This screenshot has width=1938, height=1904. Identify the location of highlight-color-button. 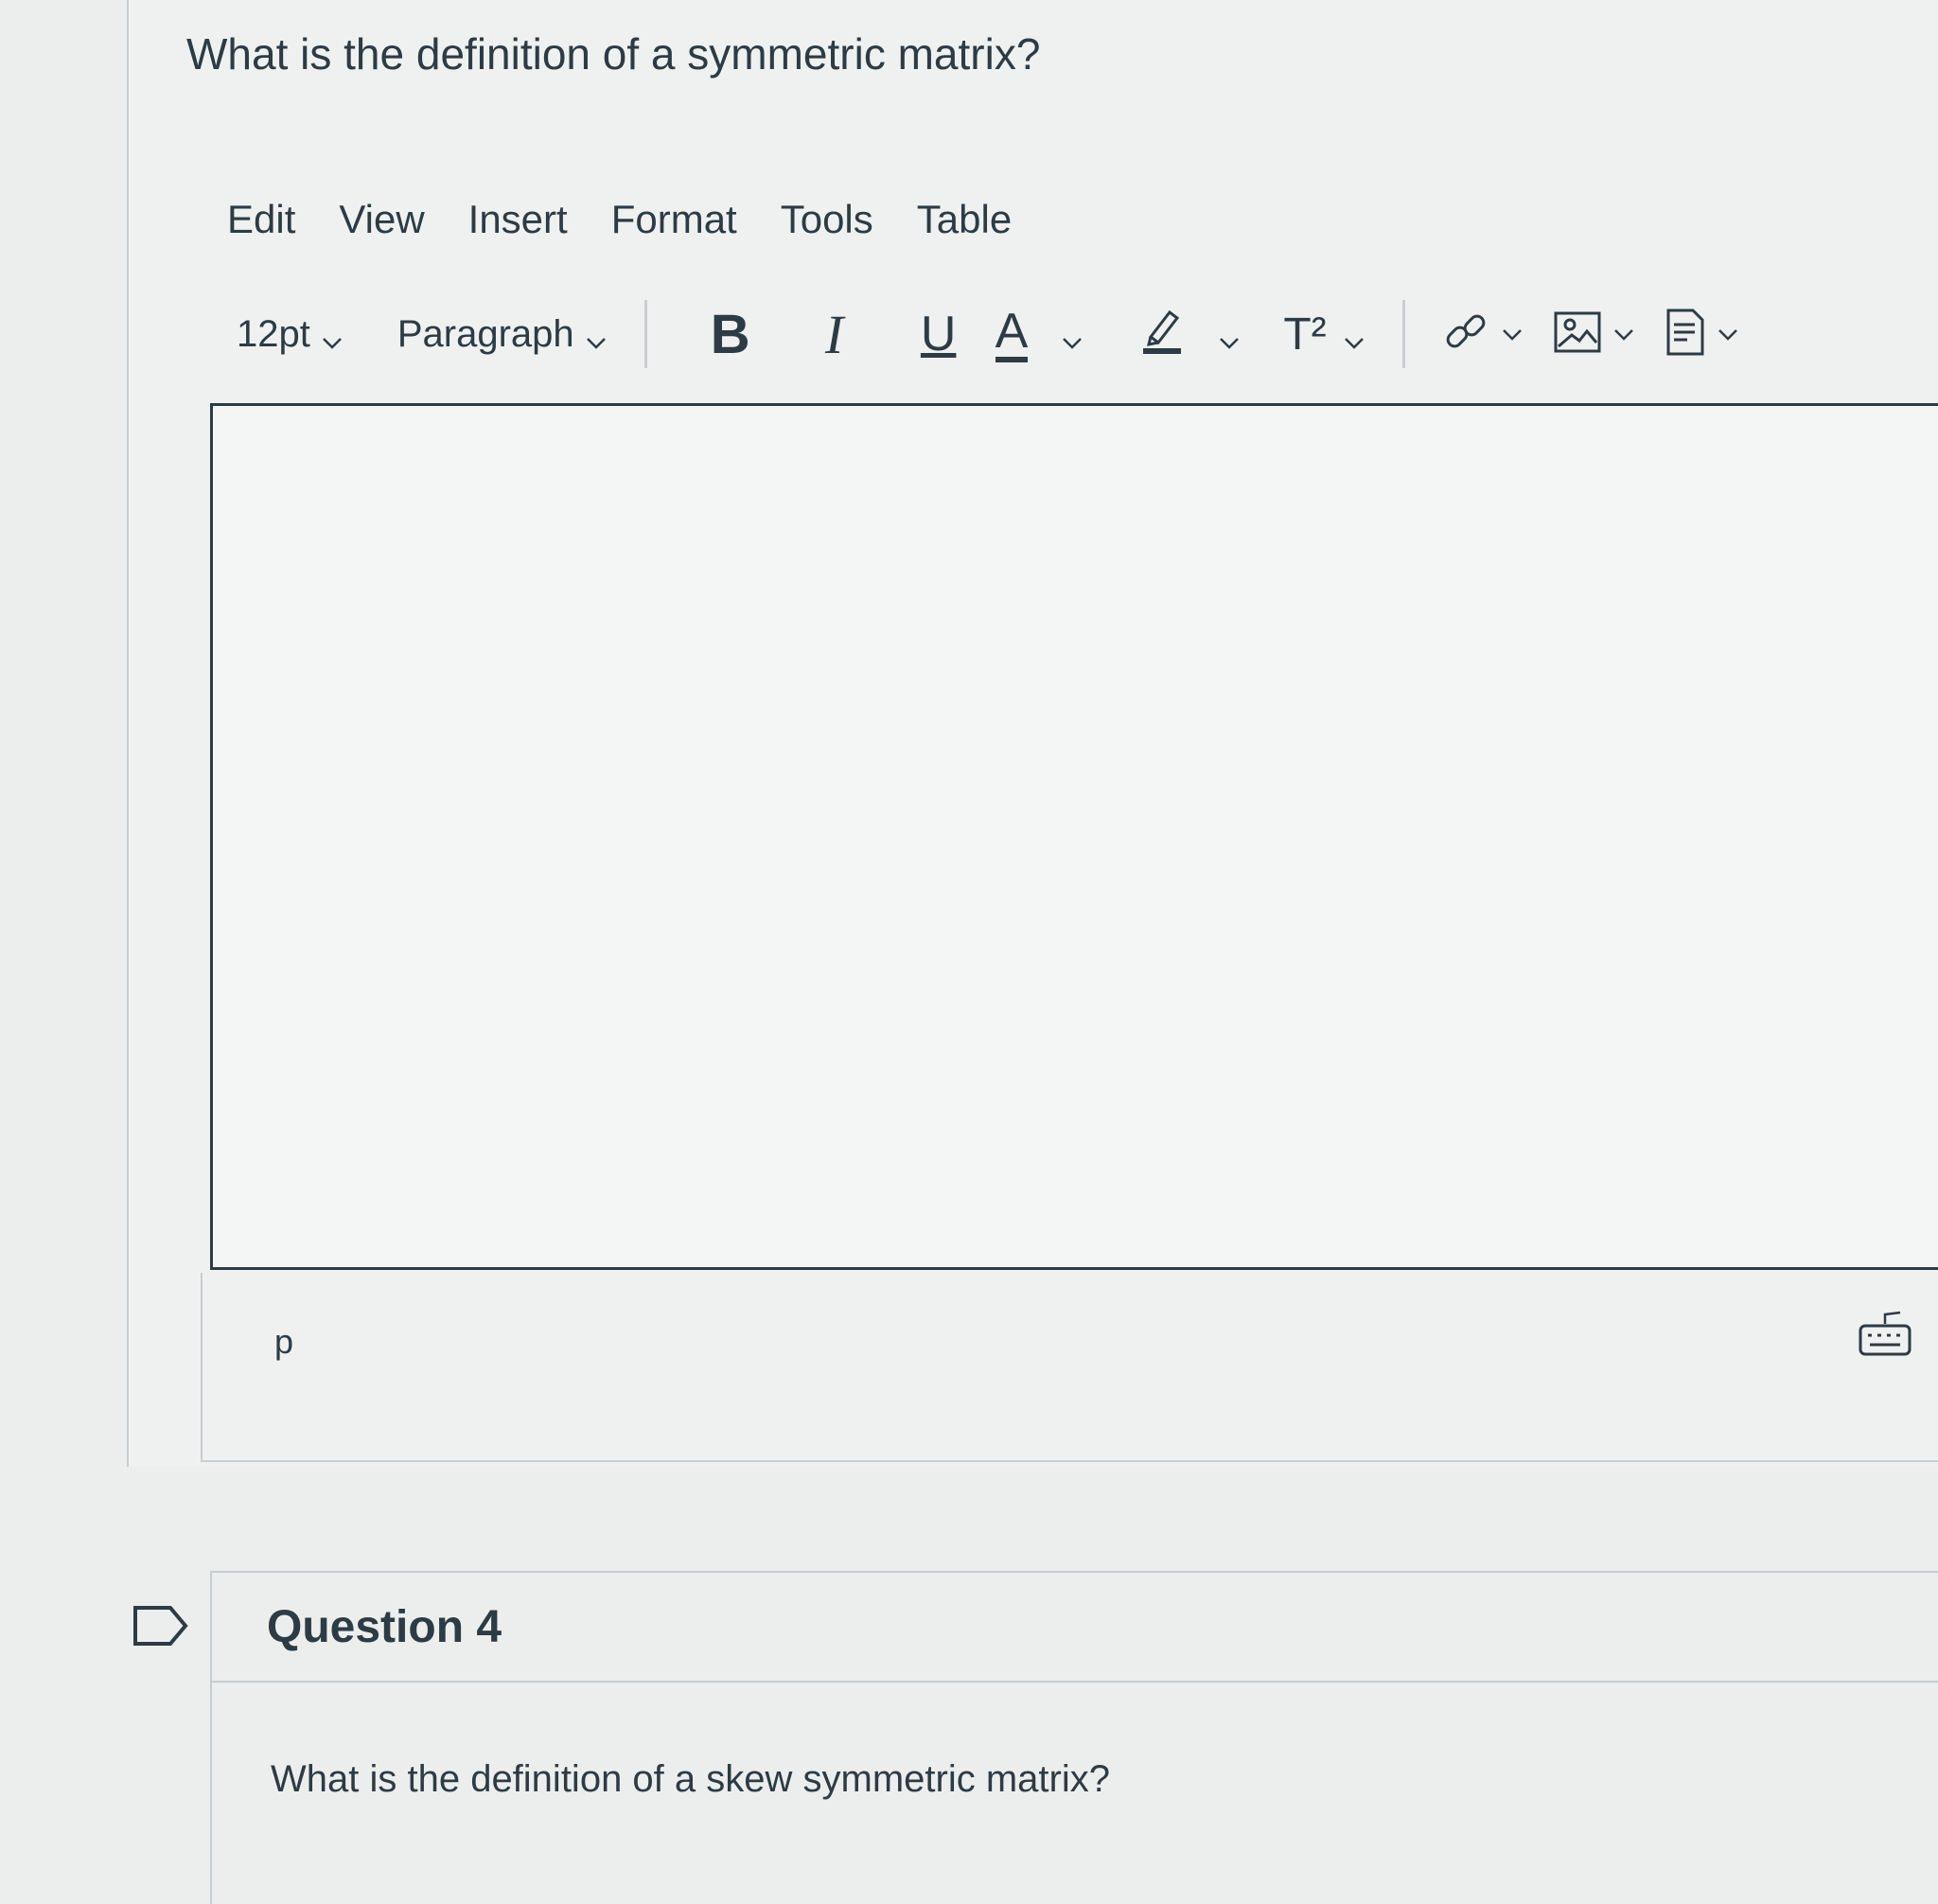
(1191, 334).